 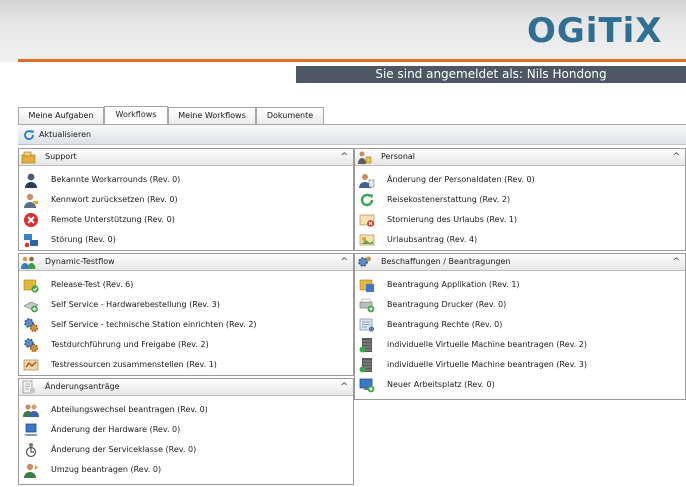 I want to click on panel-title: Beschaffungen / Beantragungen, so click(x=446, y=261).